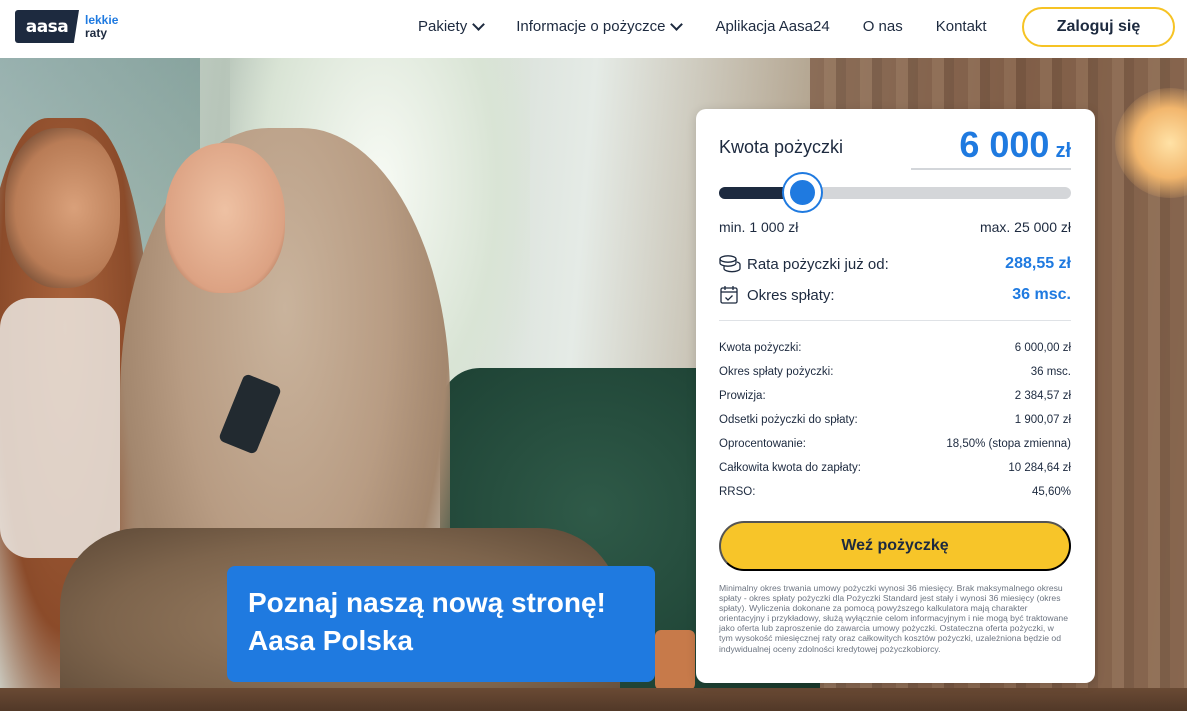 The image size is (1187, 711). What do you see at coordinates (591, 26) in the screenshot?
I see `nav-item-label: Informacje o pożyczce` at bounding box center [591, 26].